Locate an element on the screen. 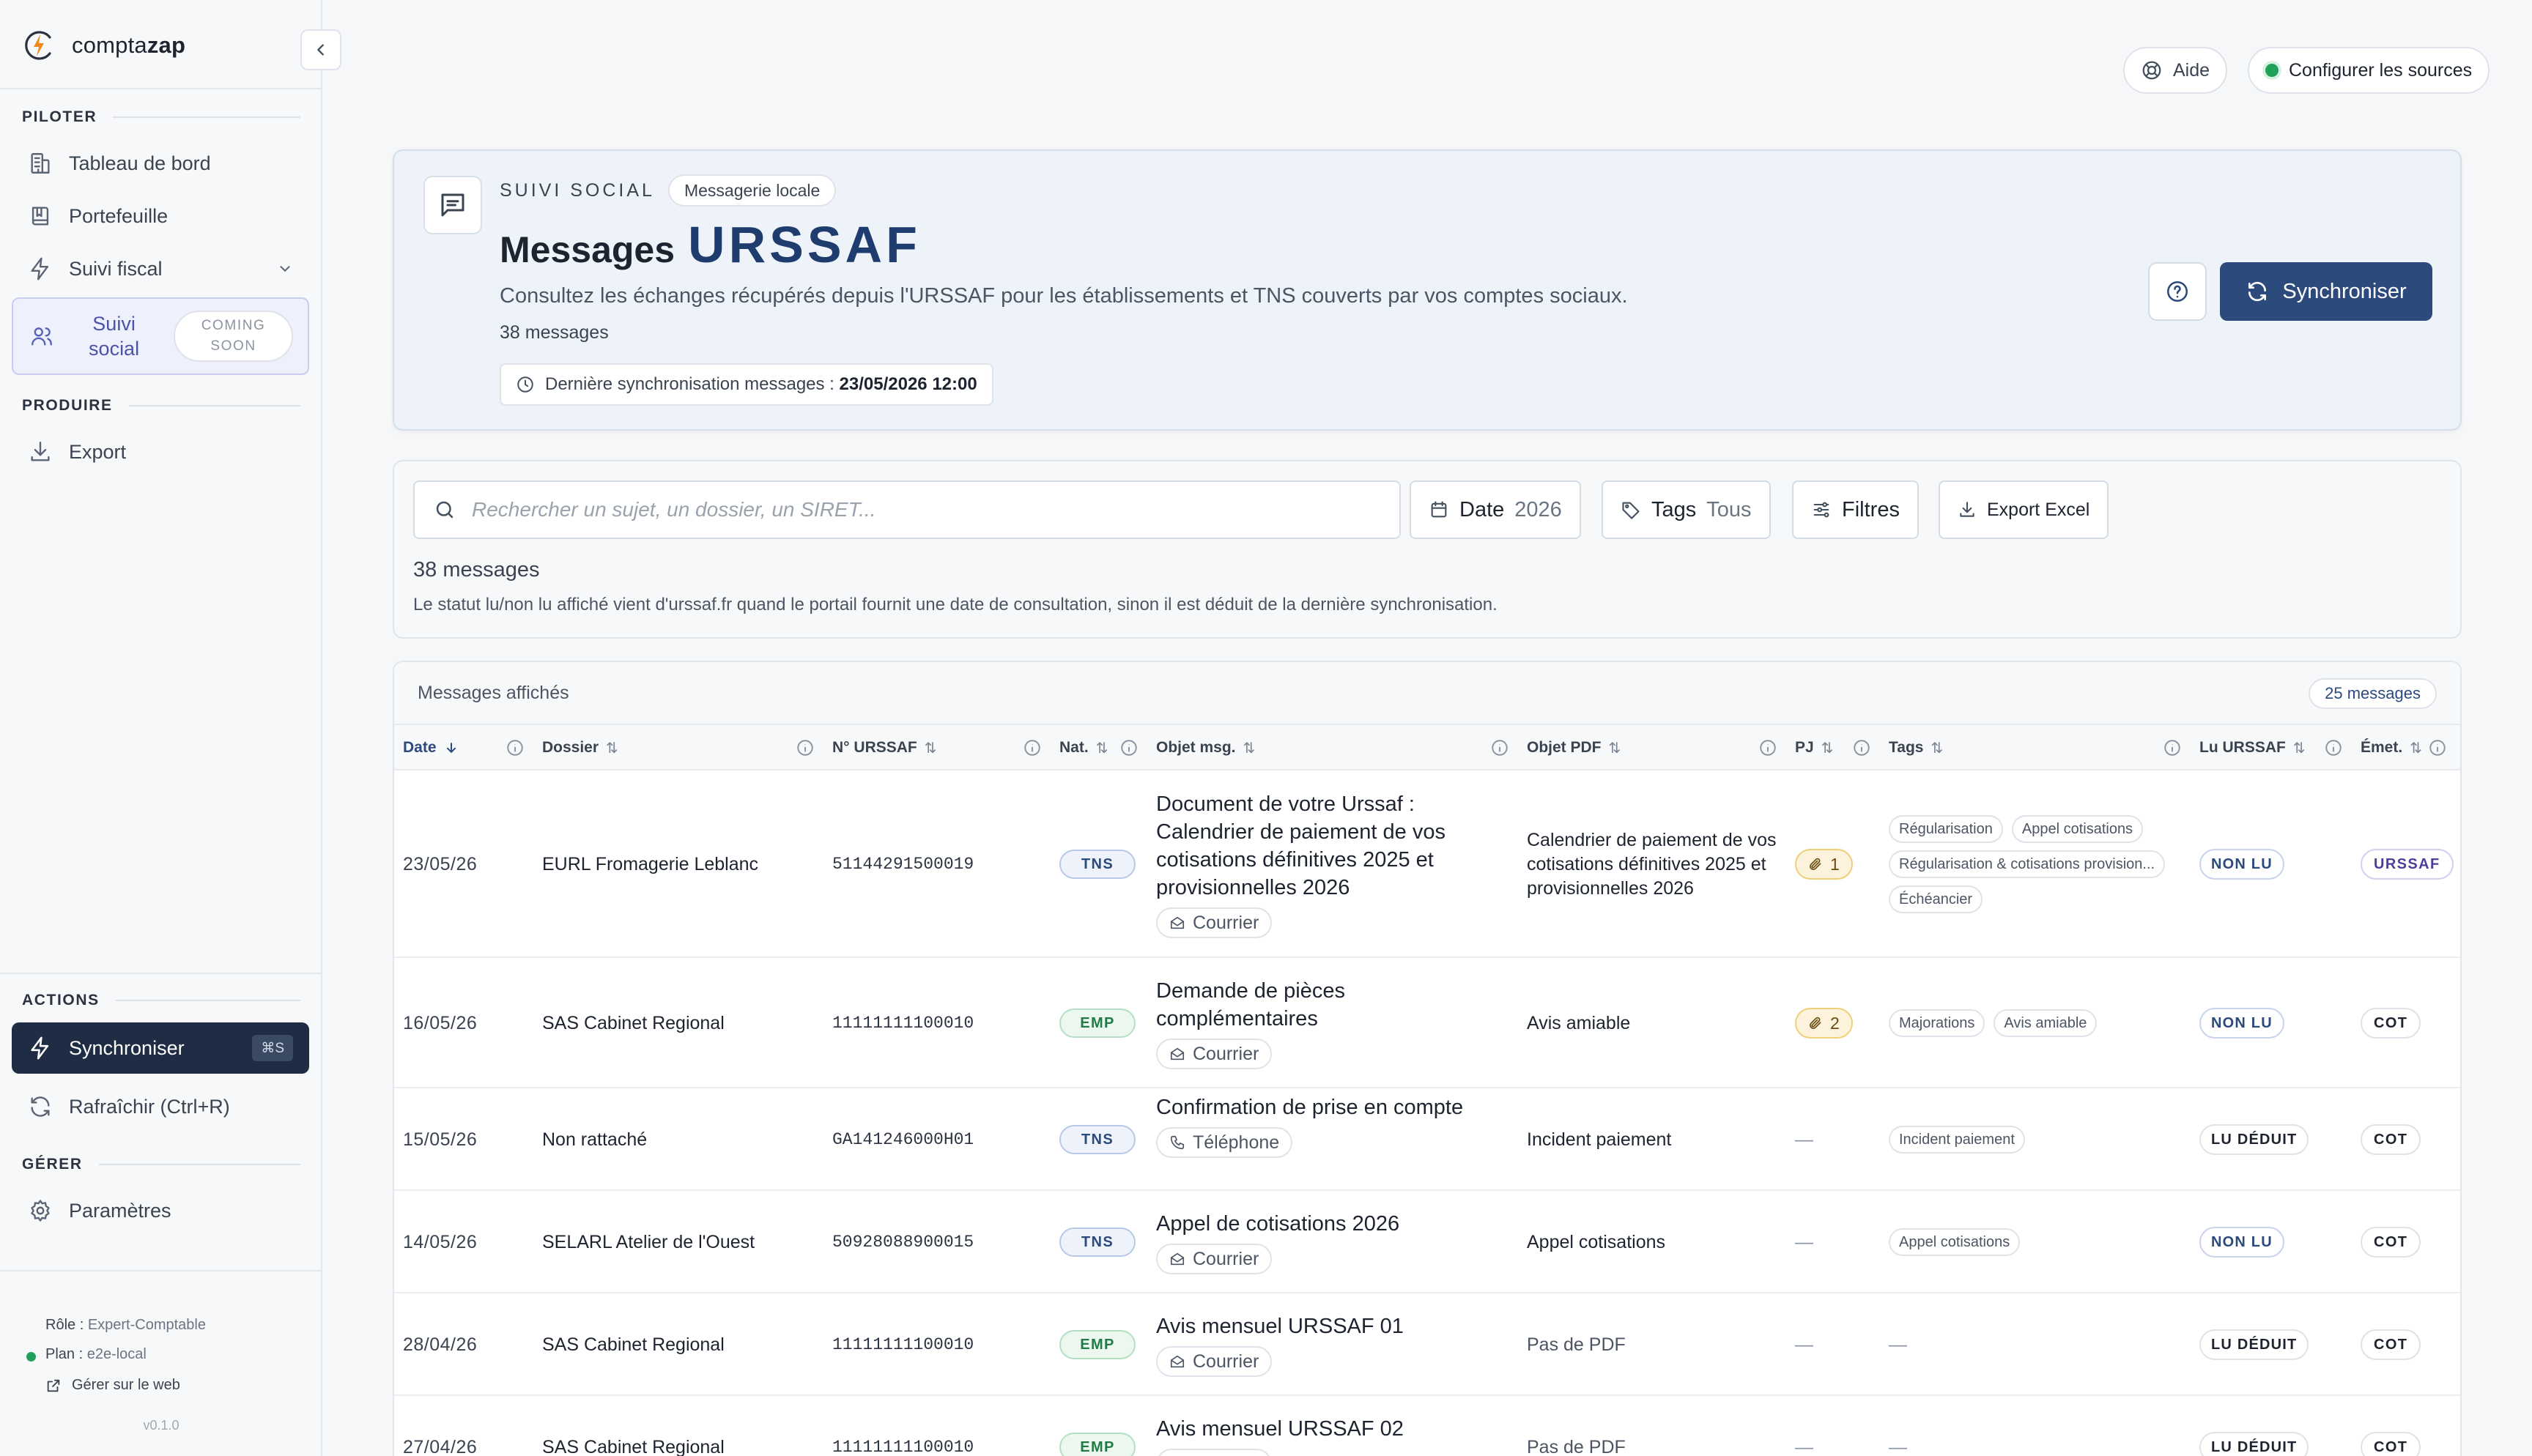 This screenshot has height=1456, width=2532. message-subject: Demande de pièces complémentaires is located at coordinates (1328, 1005).